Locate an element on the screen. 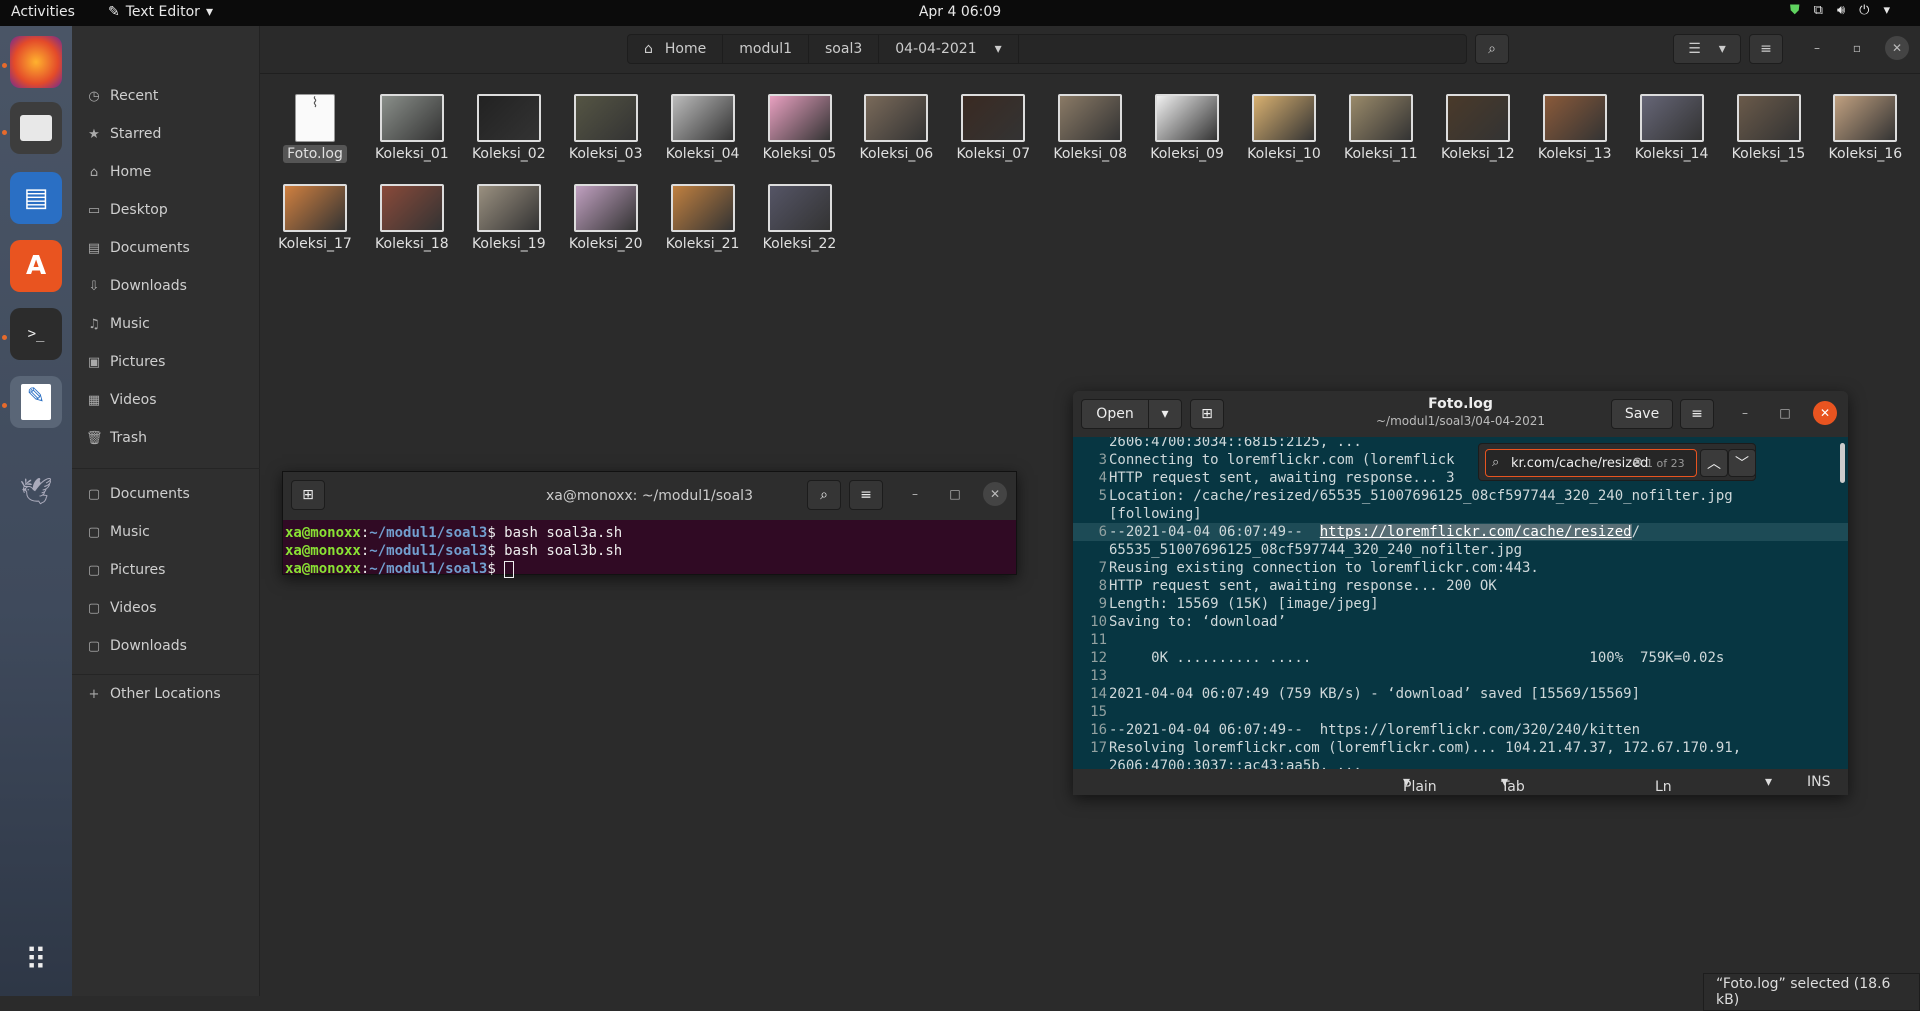 This screenshot has width=1920, height=1011. crumb-modul1: modul1 is located at coordinates (766, 49).